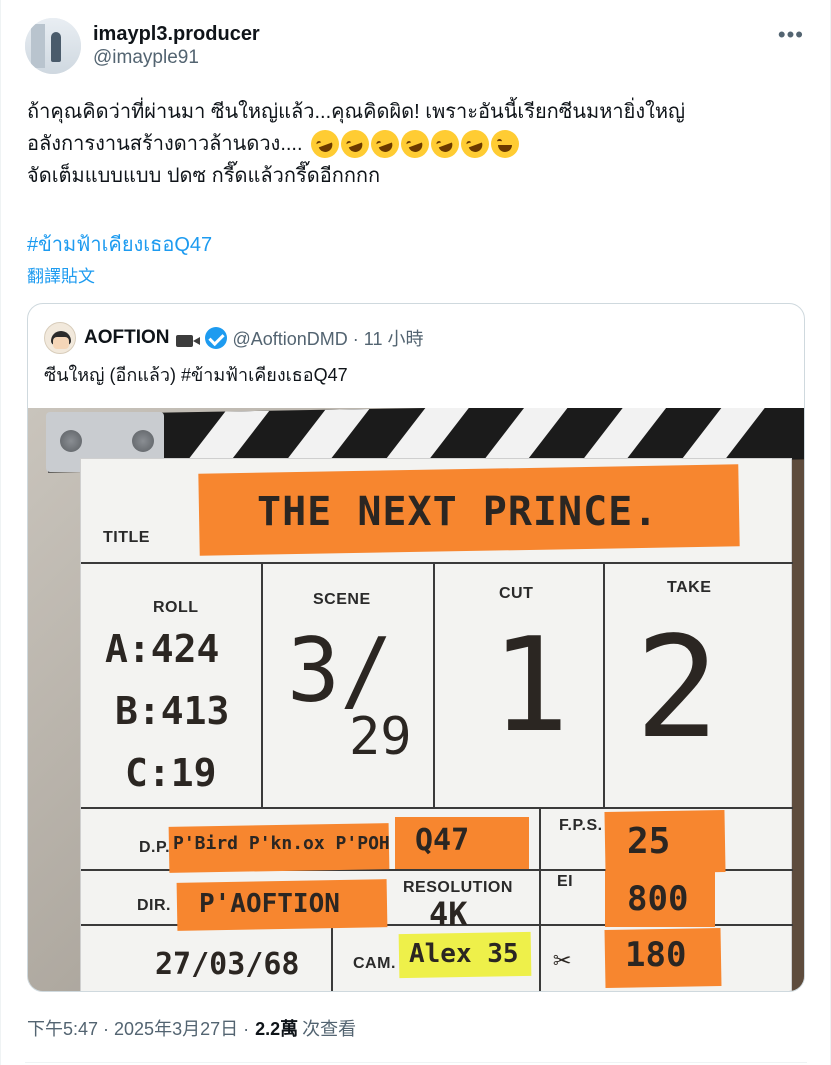 This screenshot has height=1065, width=831. Describe the element at coordinates (269, 904) in the screenshot. I see `dir-value: P'AOFTION` at that location.